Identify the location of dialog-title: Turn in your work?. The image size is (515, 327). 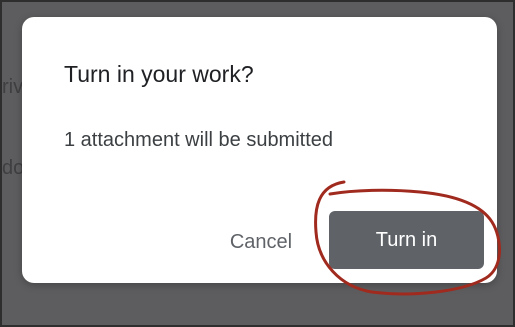
(159, 74).